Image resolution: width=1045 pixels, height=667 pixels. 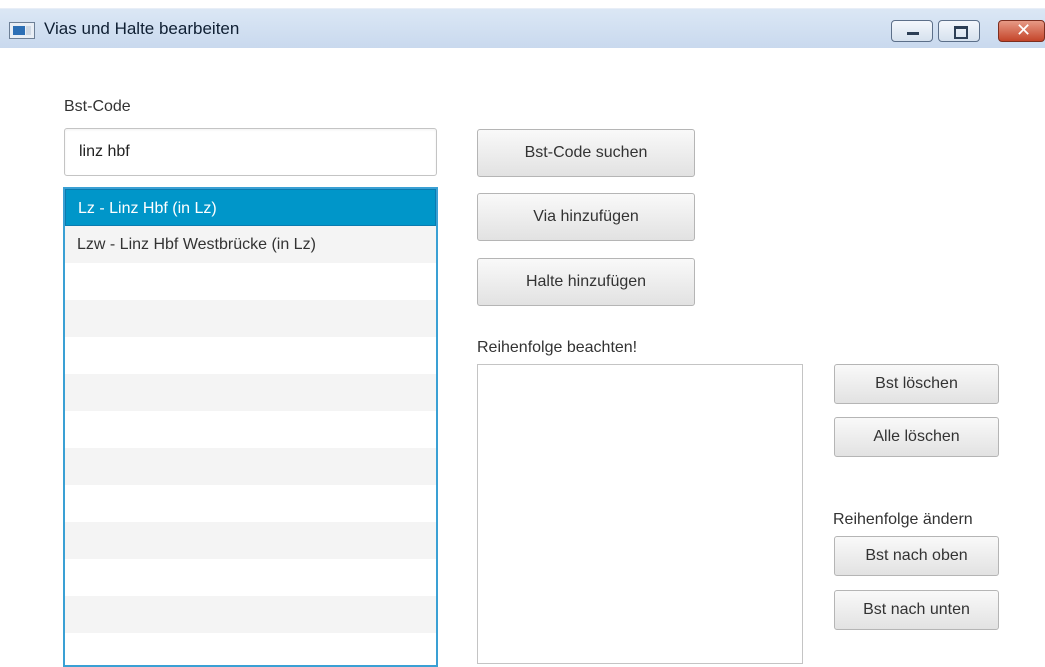 What do you see at coordinates (142, 28) in the screenshot?
I see `window-title: Vias und Halte bearbeiten` at bounding box center [142, 28].